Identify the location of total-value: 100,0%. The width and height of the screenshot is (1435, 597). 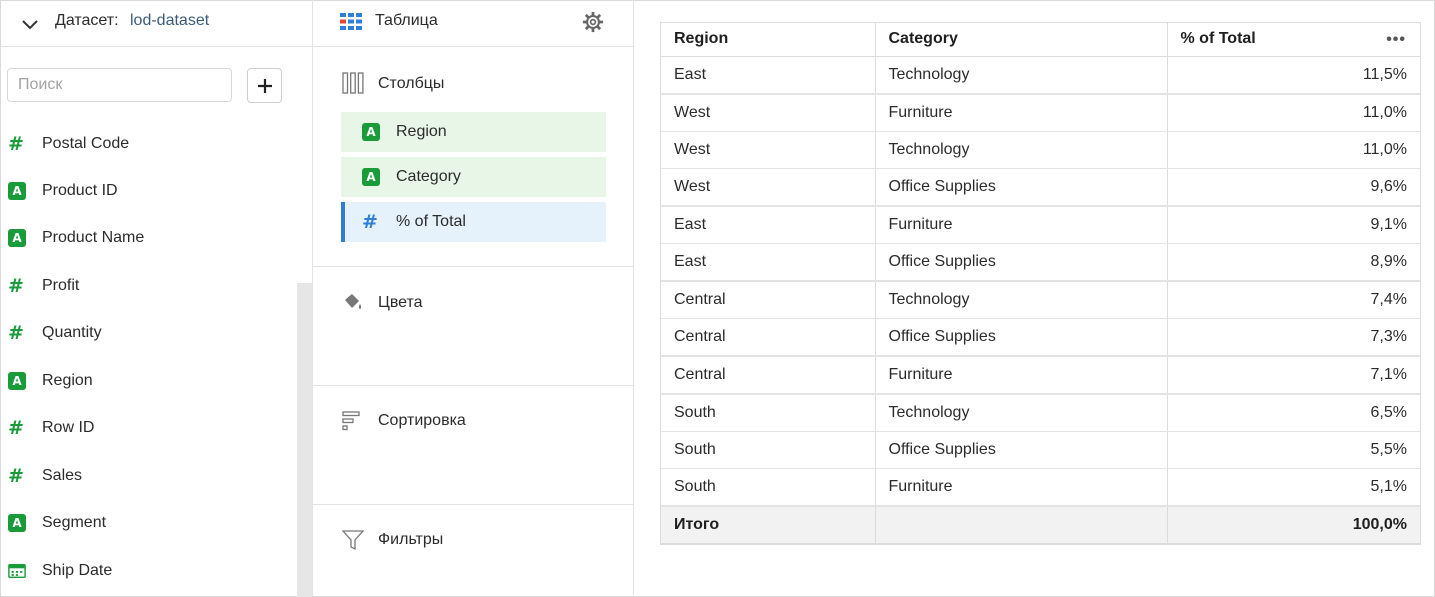
(1293, 525).